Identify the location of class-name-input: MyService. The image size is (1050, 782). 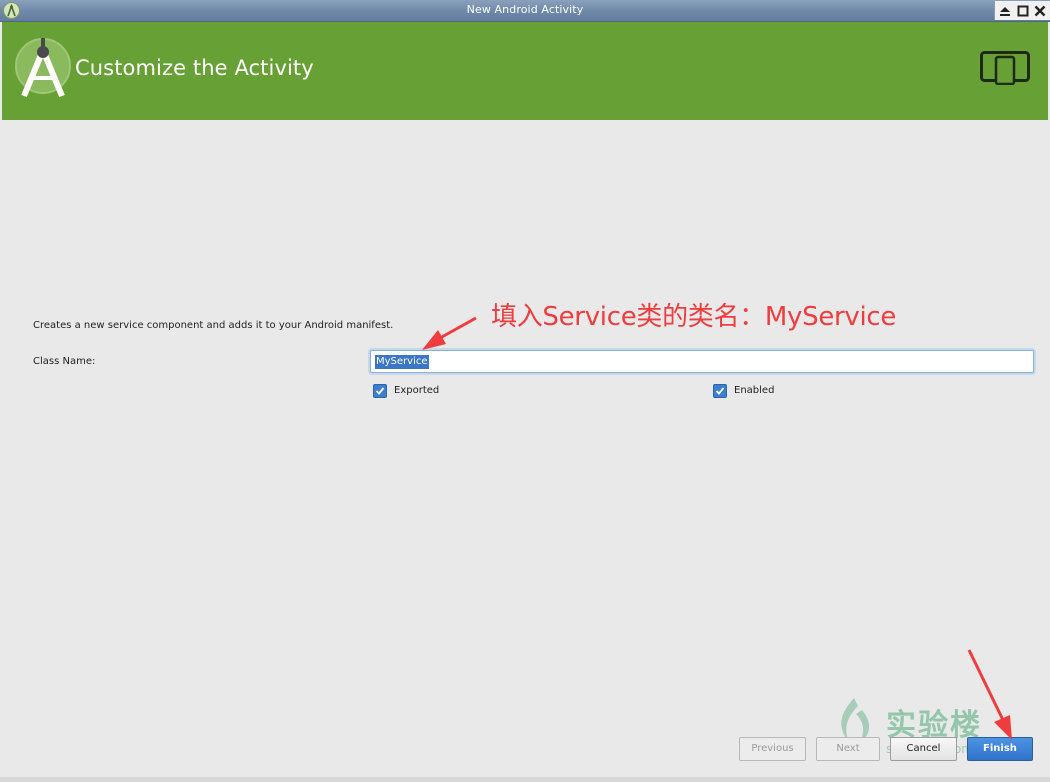
(702, 361).